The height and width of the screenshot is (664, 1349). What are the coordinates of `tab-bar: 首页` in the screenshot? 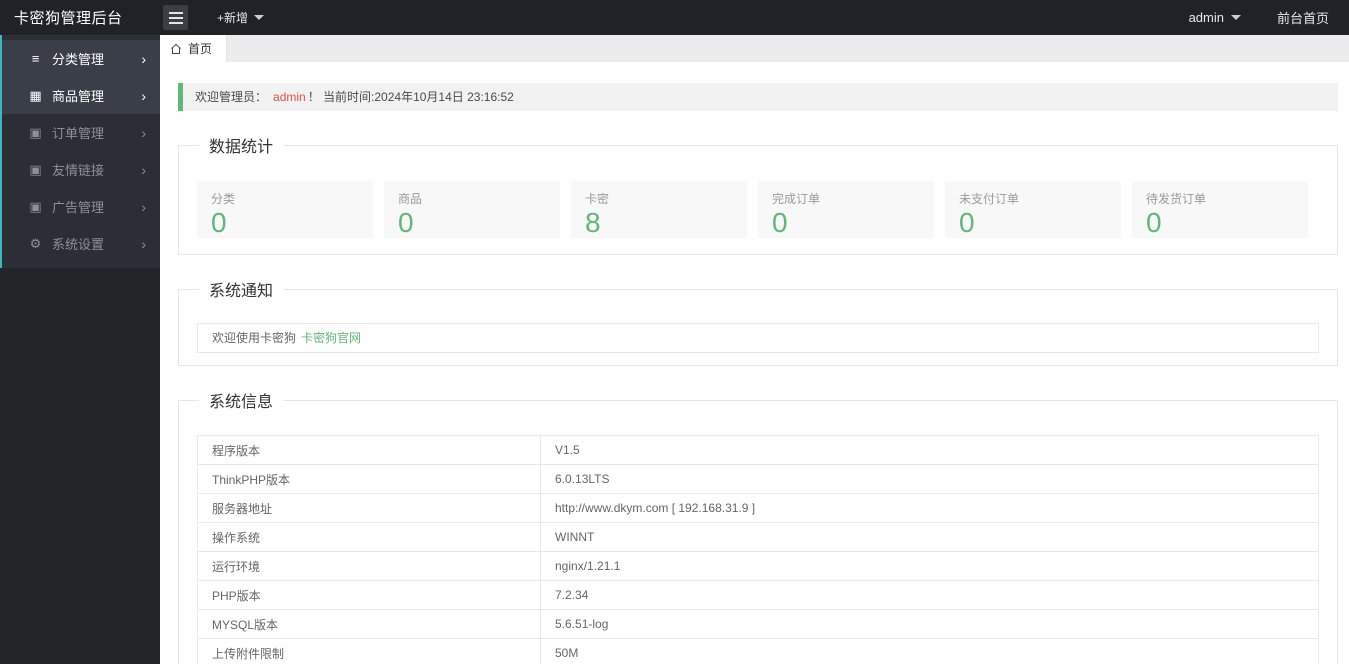 It's located at (754, 48).